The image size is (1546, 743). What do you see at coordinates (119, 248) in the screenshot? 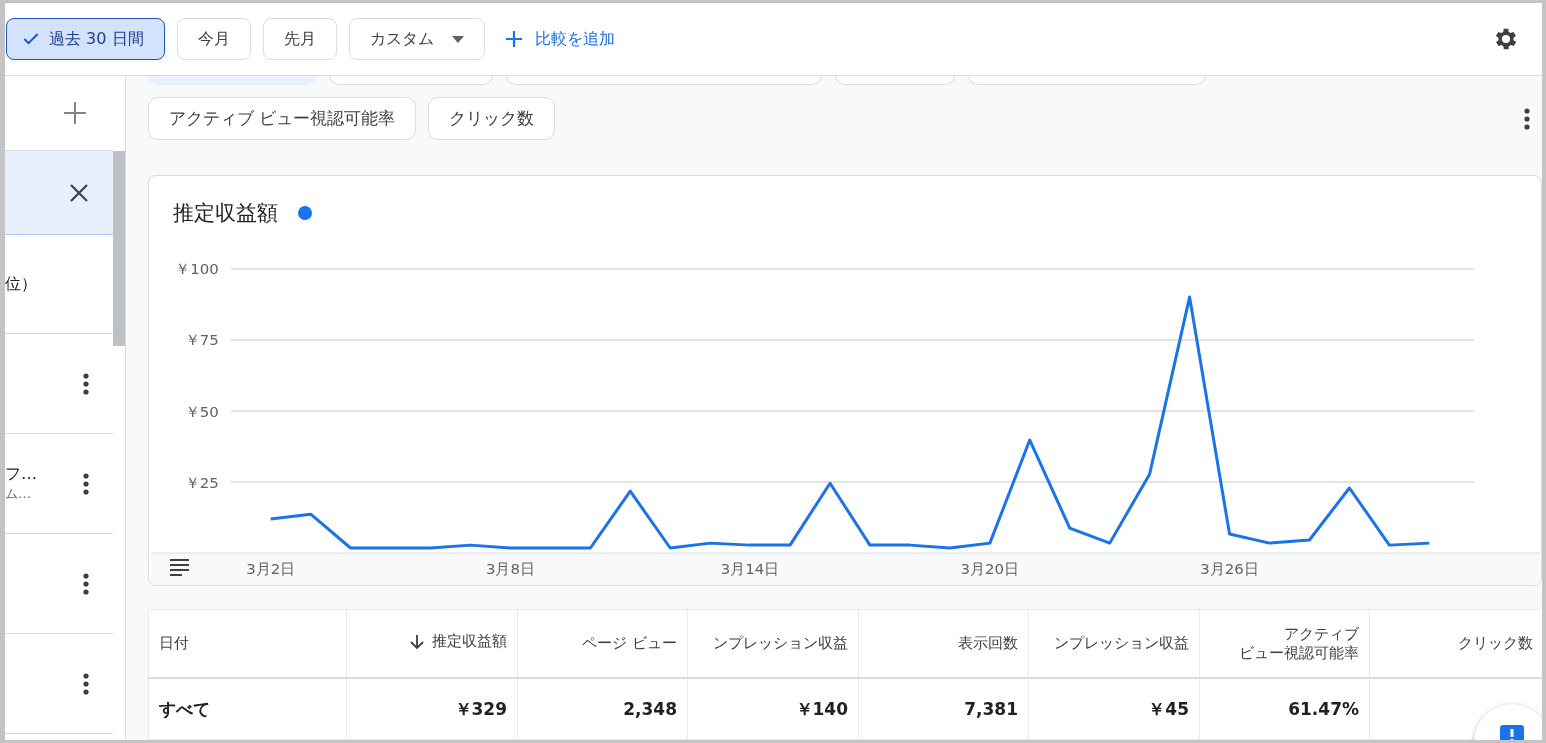
I see `scrollbar` at bounding box center [119, 248].